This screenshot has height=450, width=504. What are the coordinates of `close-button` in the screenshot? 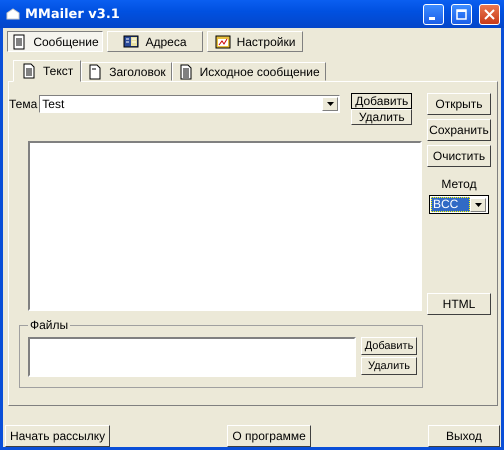 It's located at (489, 14).